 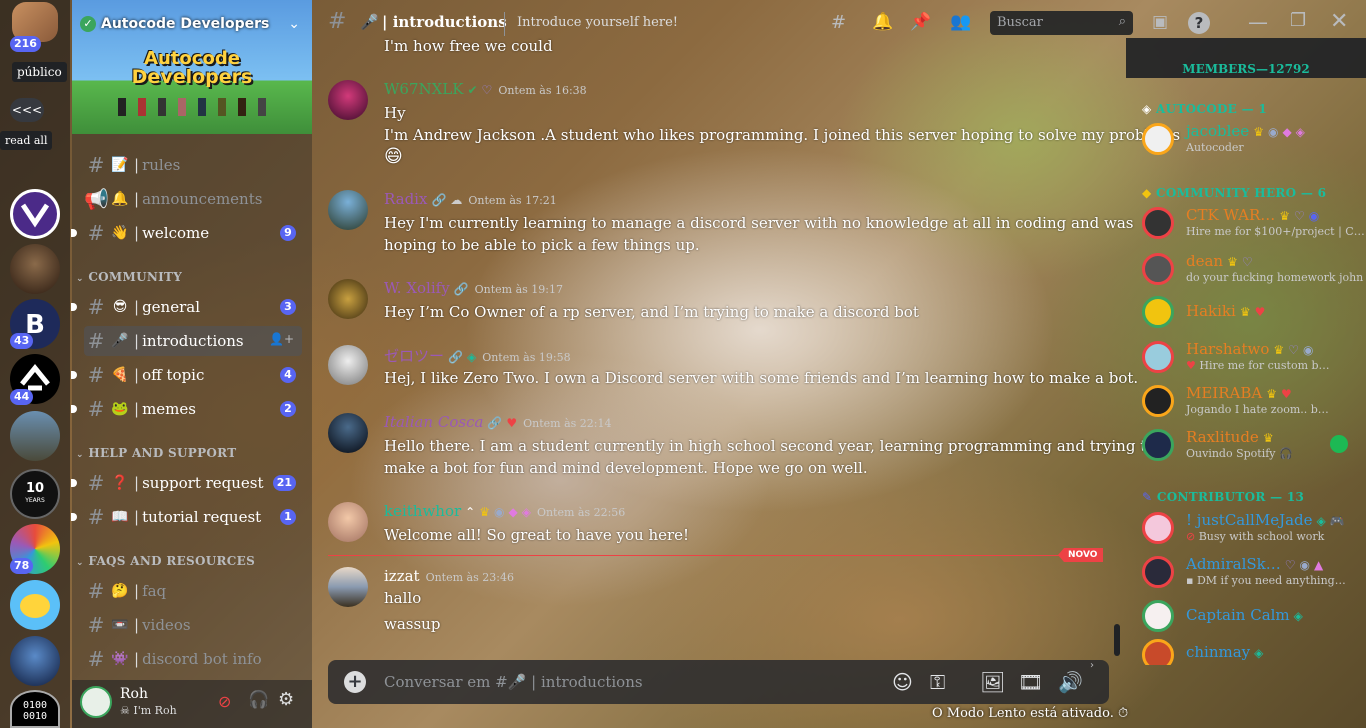 What do you see at coordinates (1252, 650) in the screenshot?
I see `member-item: chinmay ◈` at bounding box center [1252, 650].